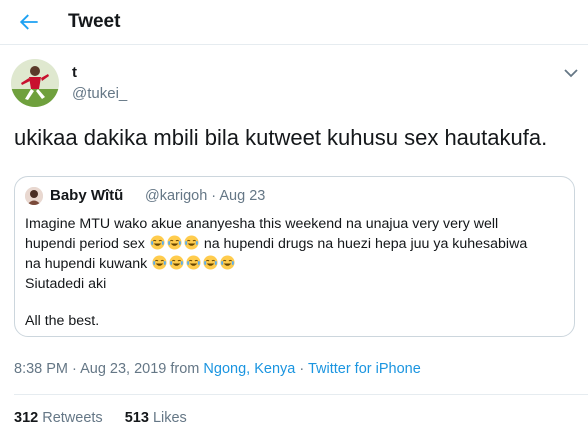  I want to click on author-name: t, so click(74, 72).